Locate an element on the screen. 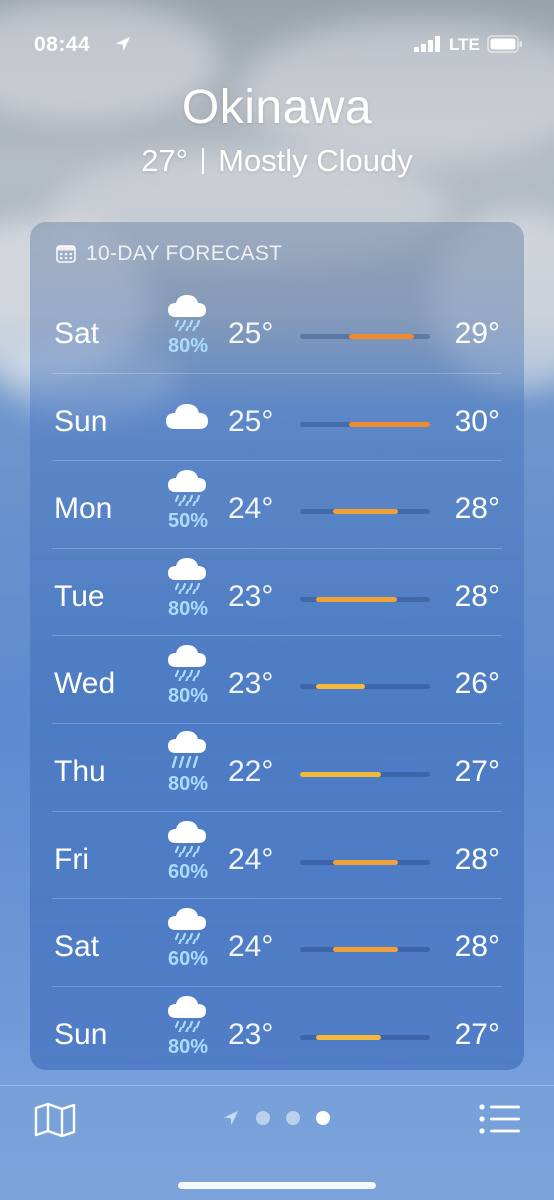 This screenshot has width=554, height=1200. map-icon is located at coordinates (55, 1120).